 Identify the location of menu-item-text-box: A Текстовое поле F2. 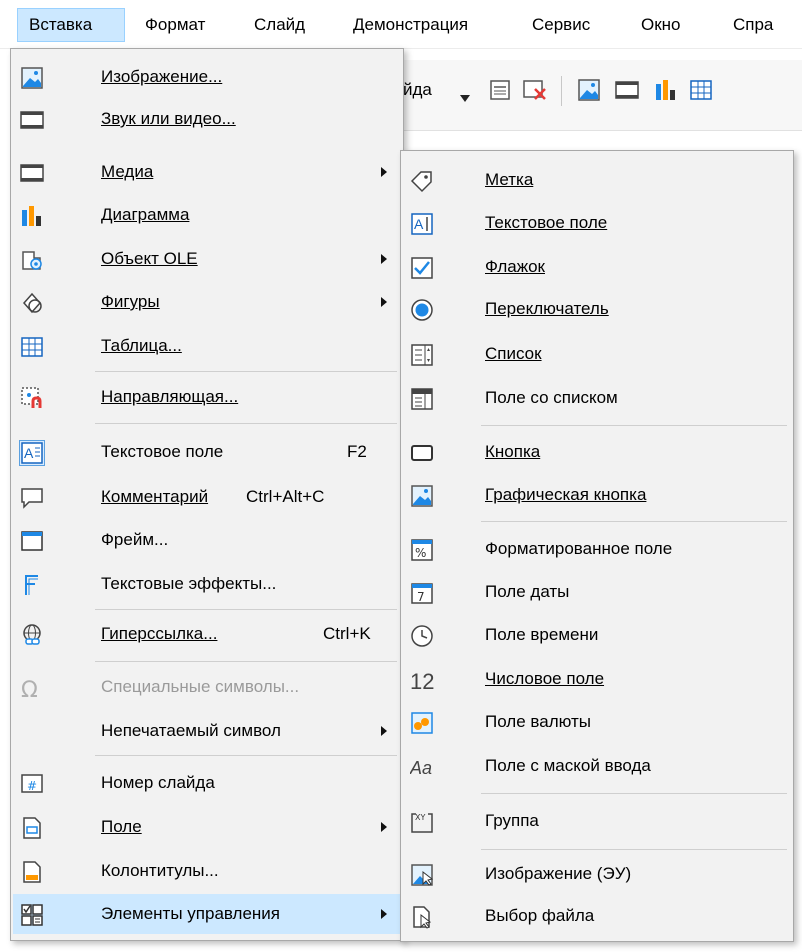
(207, 452).